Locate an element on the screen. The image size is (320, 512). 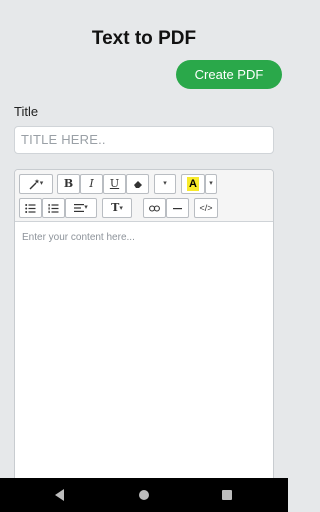
title-input: TITLE HERE.. is located at coordinates (144, 140).